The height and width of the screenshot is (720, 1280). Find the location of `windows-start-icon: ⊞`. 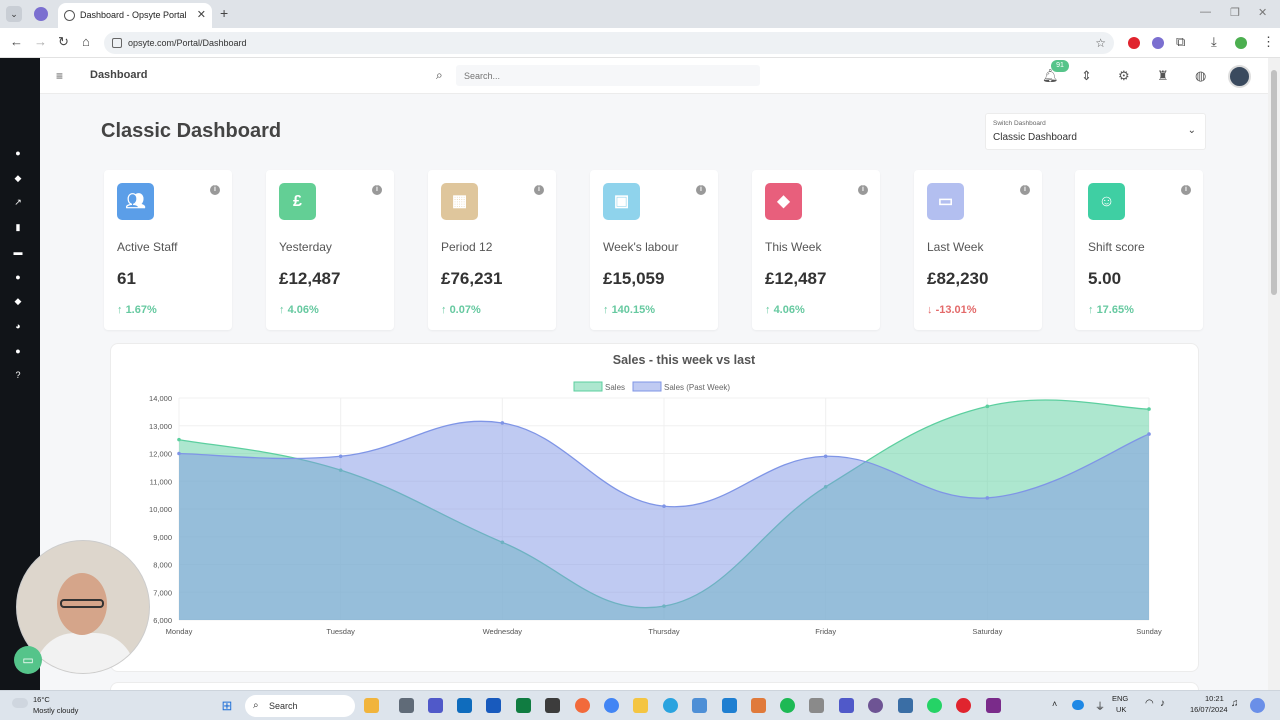

windows-start-icon: ⊞ is located at coordinates (227, 706).